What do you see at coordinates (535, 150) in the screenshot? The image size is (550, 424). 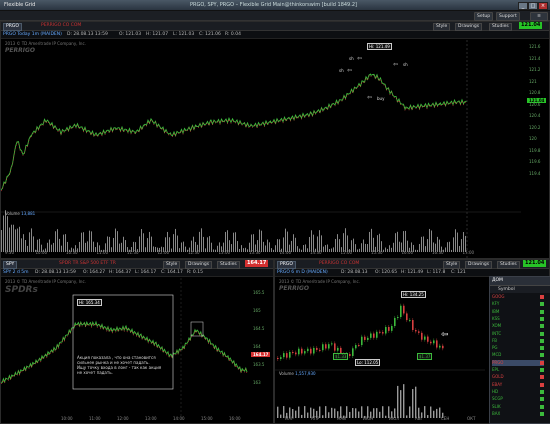 I see `y-tick-label: 119.8` at bounding box center [535, 150].